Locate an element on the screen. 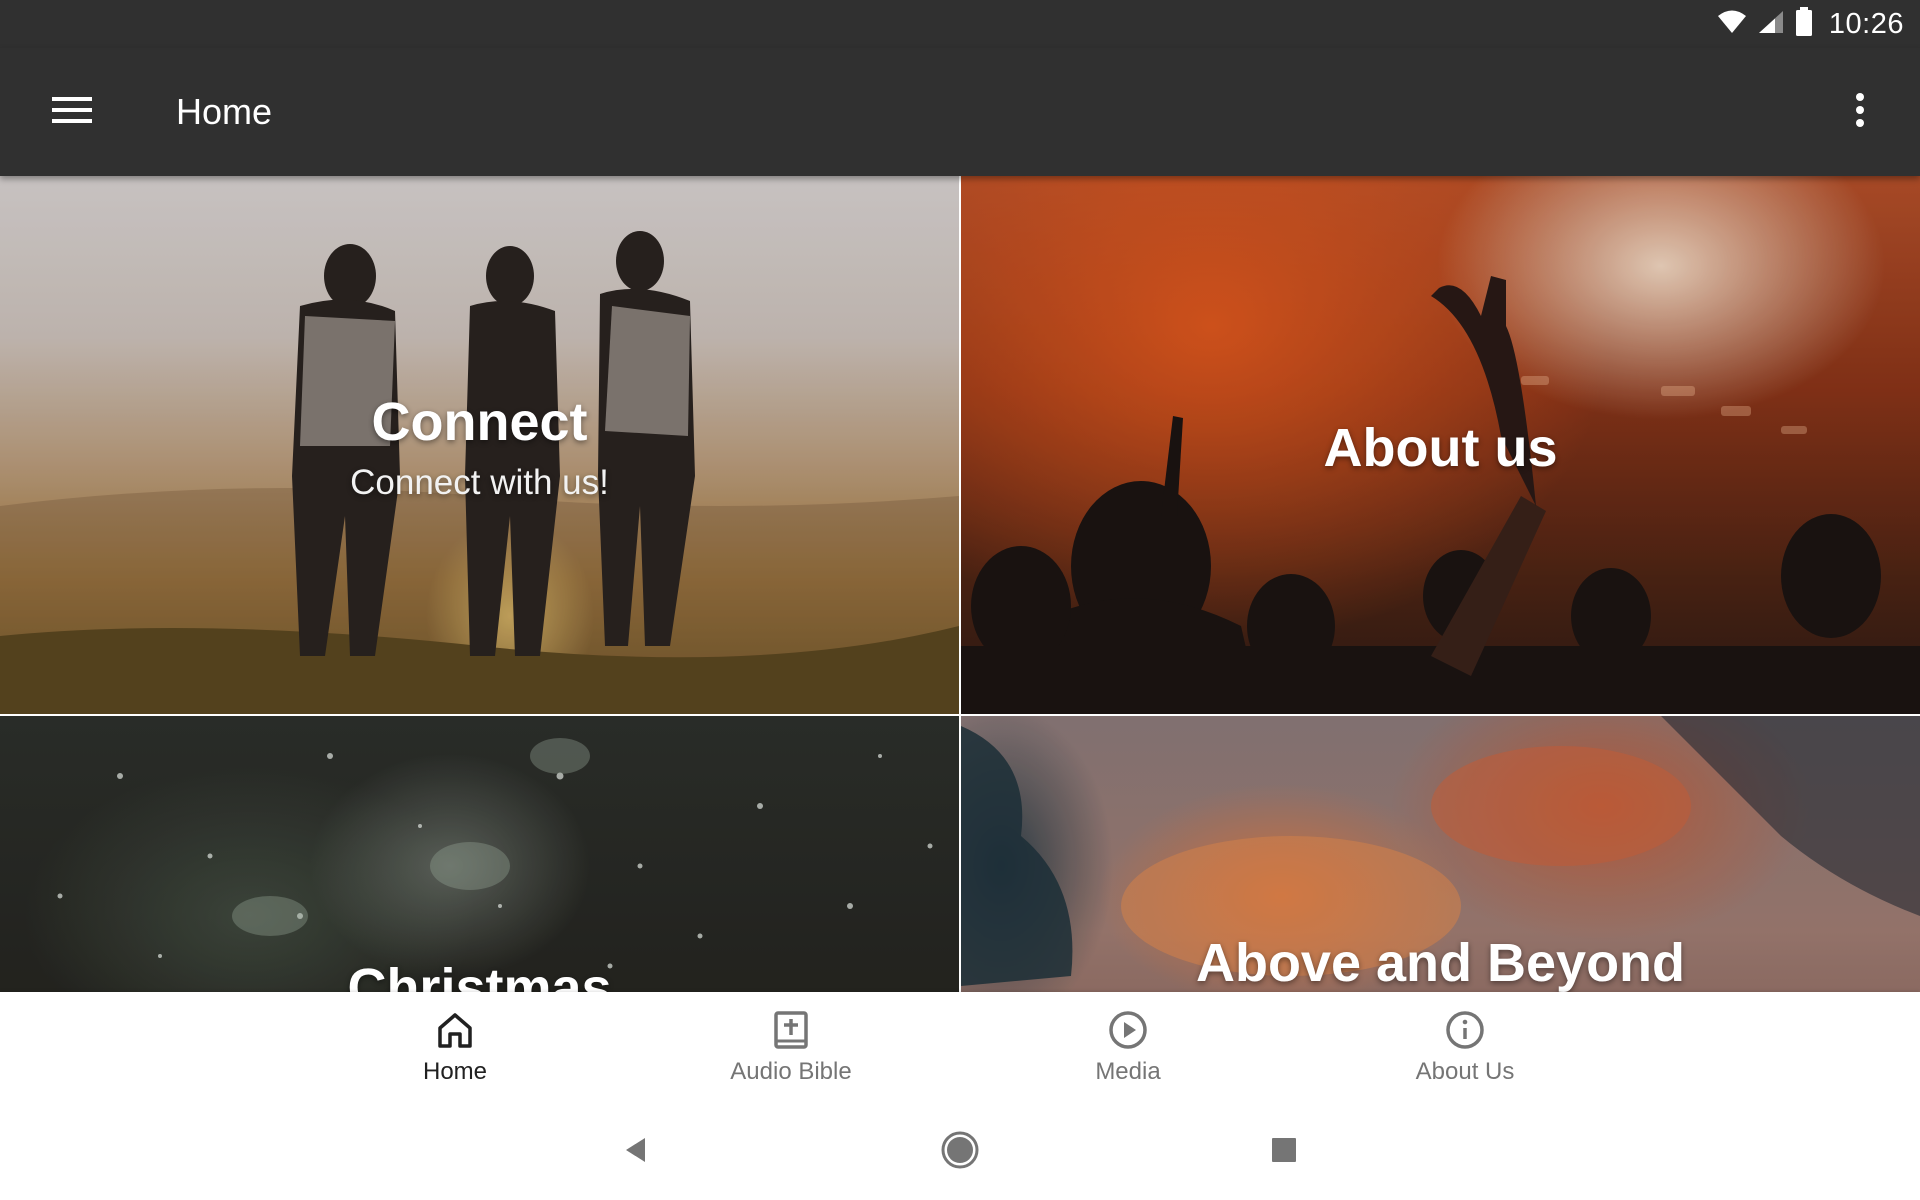 This screenshot has height=1200, width=1920. menu-button is located at coordinates (72, 112).